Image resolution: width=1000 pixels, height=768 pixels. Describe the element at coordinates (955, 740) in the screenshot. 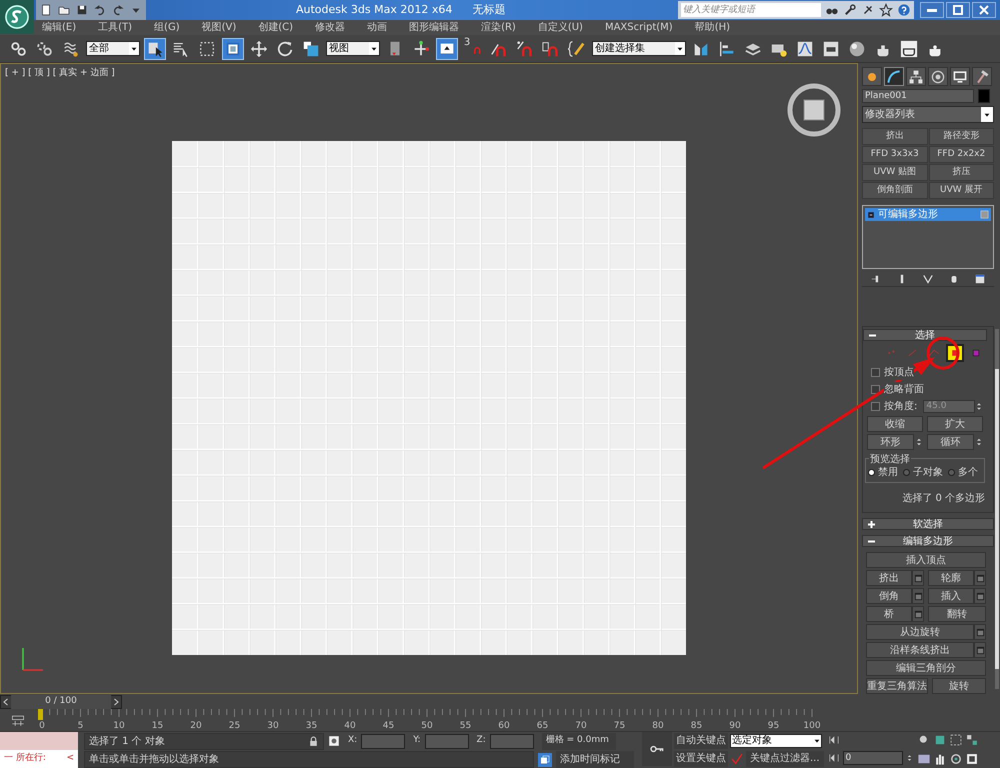

I see `zoom-extents-icon` at that location.